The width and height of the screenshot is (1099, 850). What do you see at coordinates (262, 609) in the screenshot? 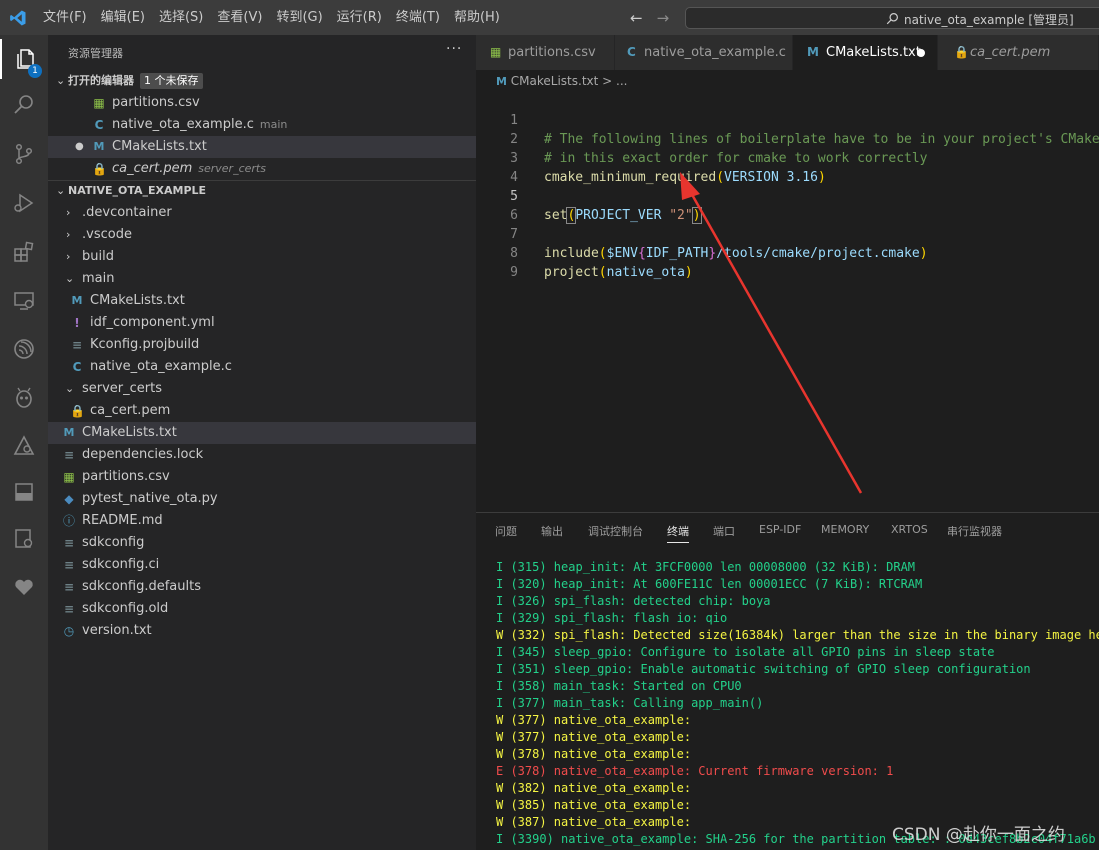
I see `tree-file: ≡ sdkconfig.old` at bounding box center [262, 609].